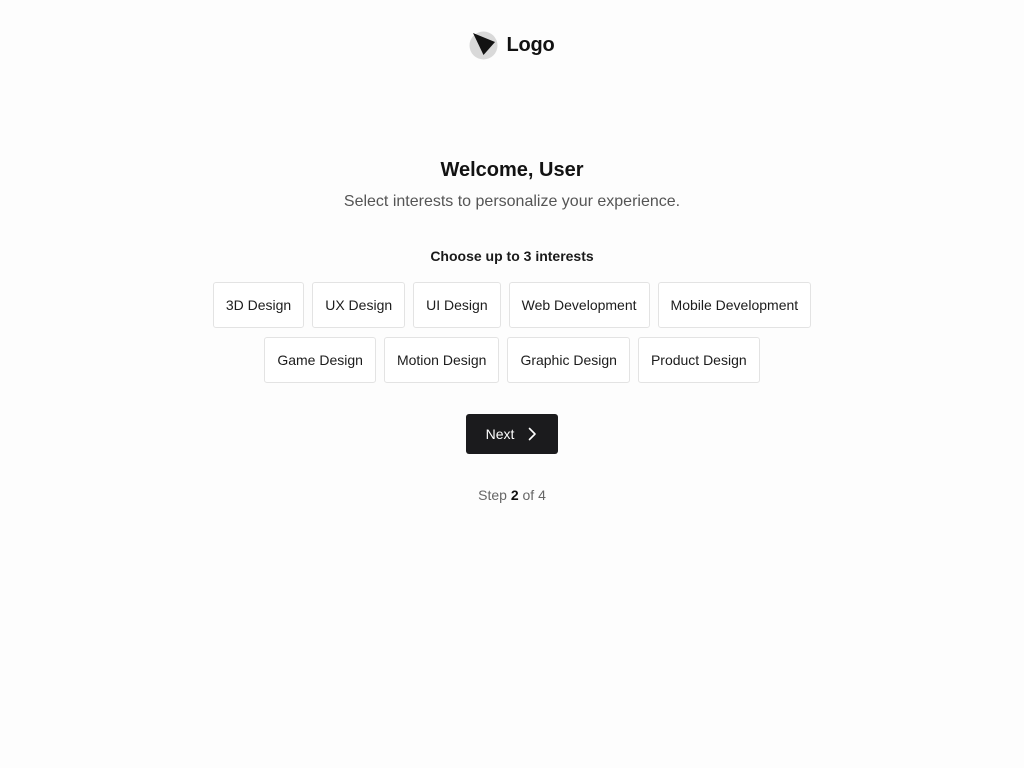 Image resolution: width=1024 pixels, height=768 pixels. Describe the element at coordinates (483, 45) in the screenshot. I see `logo-mark-icon` at that location.